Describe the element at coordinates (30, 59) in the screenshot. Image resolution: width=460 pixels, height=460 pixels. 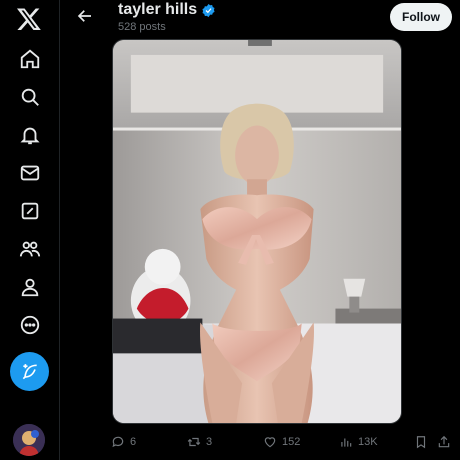
I see `home-icon` at that location.